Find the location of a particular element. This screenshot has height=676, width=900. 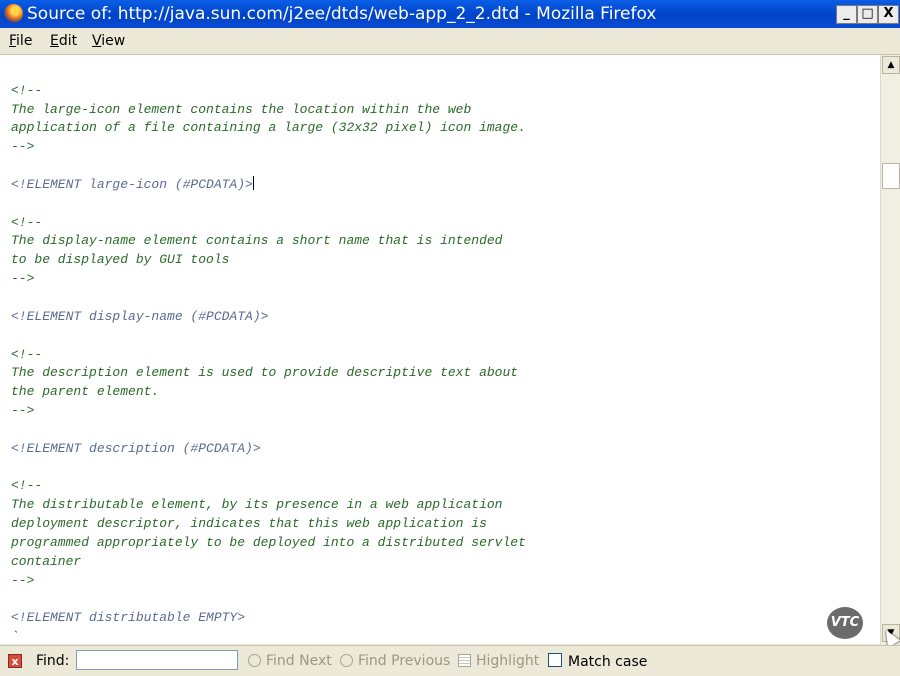

element-declaration-line: <!ELEMENT description (#PCDATA)> is located at coordinates (136, 448).